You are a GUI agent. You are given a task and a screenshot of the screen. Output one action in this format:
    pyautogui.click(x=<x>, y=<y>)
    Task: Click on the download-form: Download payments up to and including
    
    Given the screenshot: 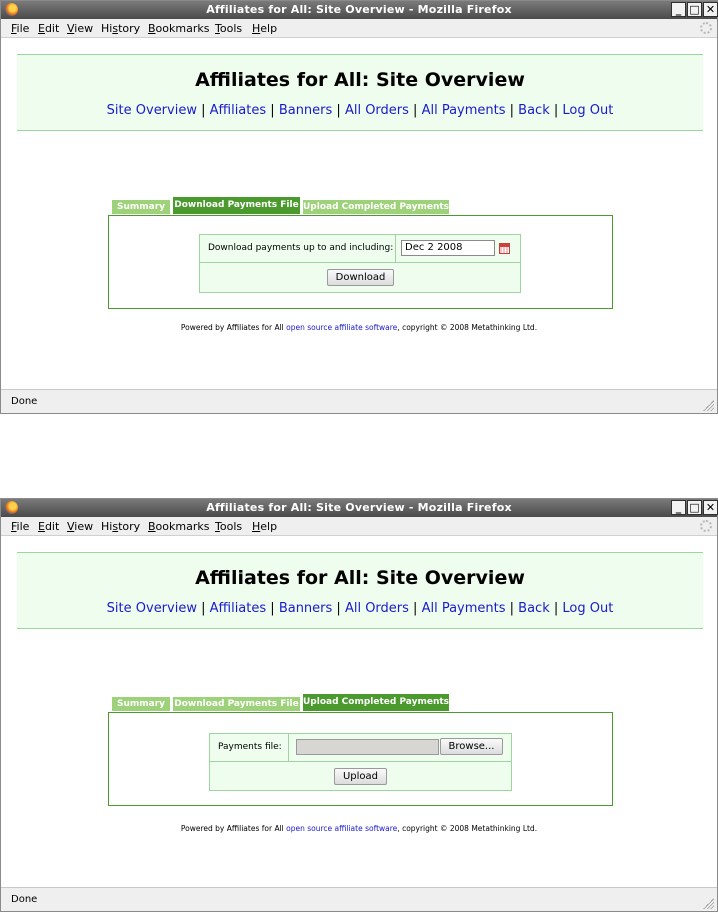 What is the action you would take?
    pyautogui.click(x=360, y=263)
    